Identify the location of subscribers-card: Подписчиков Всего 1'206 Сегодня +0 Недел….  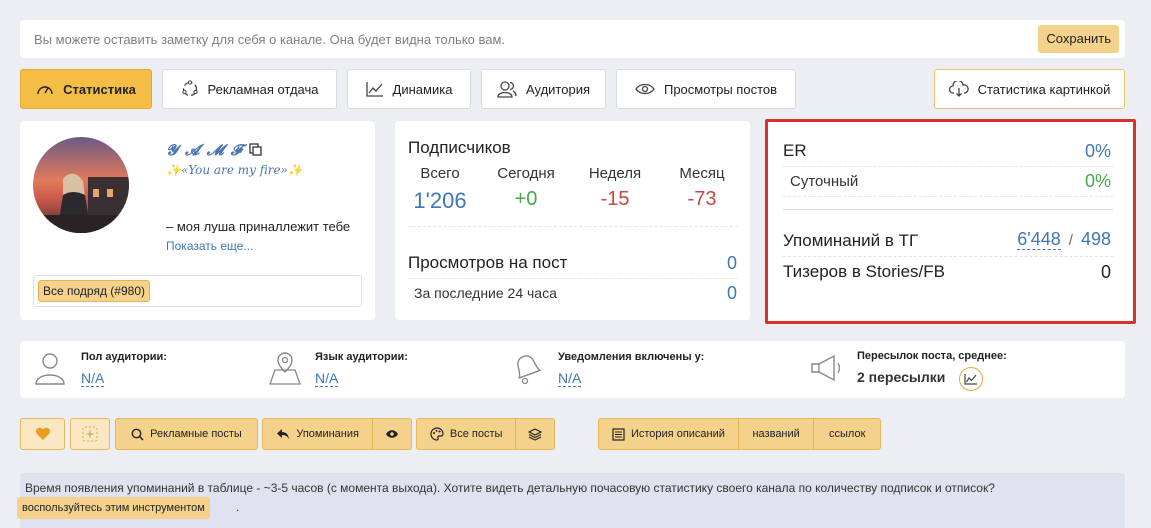
(572, 220).